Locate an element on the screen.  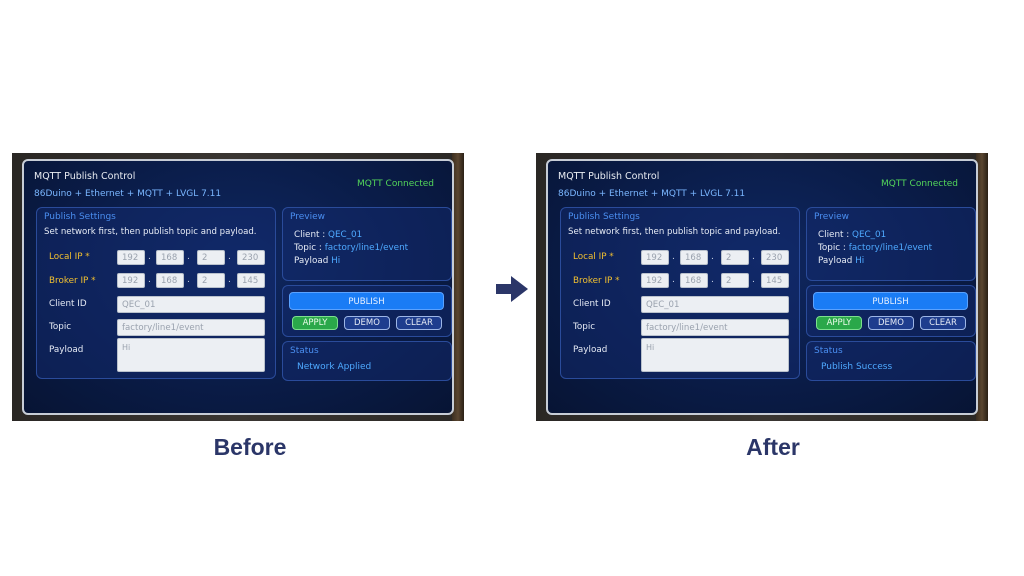
status-text: Network Applied is located at coordinates (334, 367).